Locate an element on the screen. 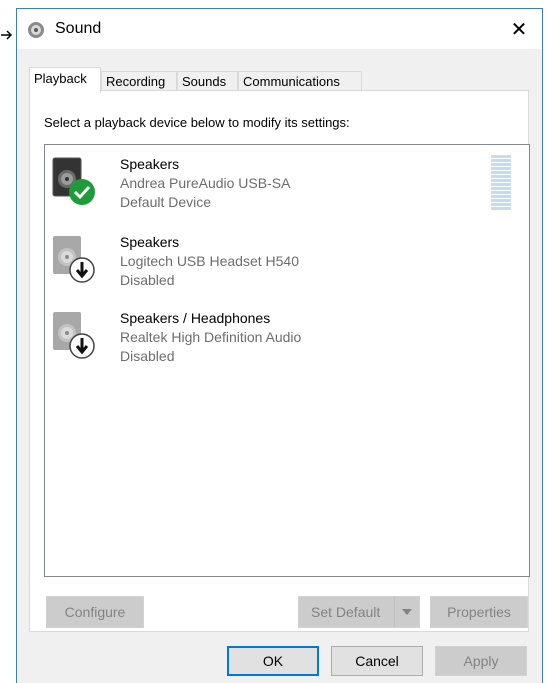 This screenshot has height=683, width=547. chevron-down-icon is located at coordinates (407, 612).